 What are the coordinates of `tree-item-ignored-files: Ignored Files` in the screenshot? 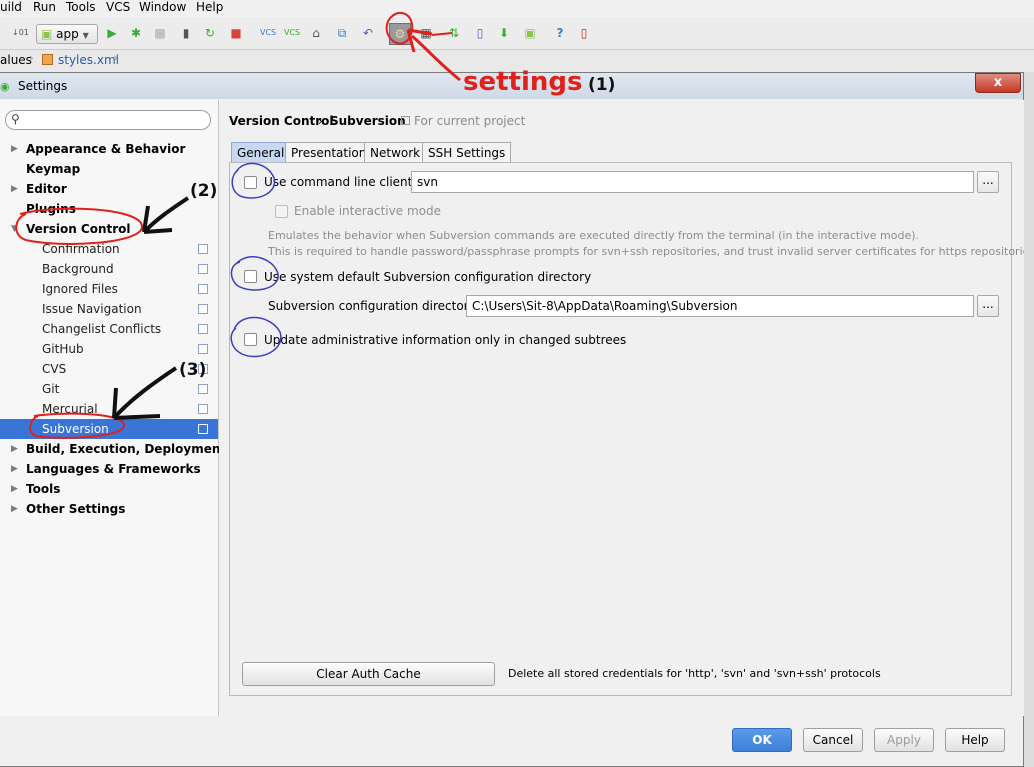 It's located at (80, 289).